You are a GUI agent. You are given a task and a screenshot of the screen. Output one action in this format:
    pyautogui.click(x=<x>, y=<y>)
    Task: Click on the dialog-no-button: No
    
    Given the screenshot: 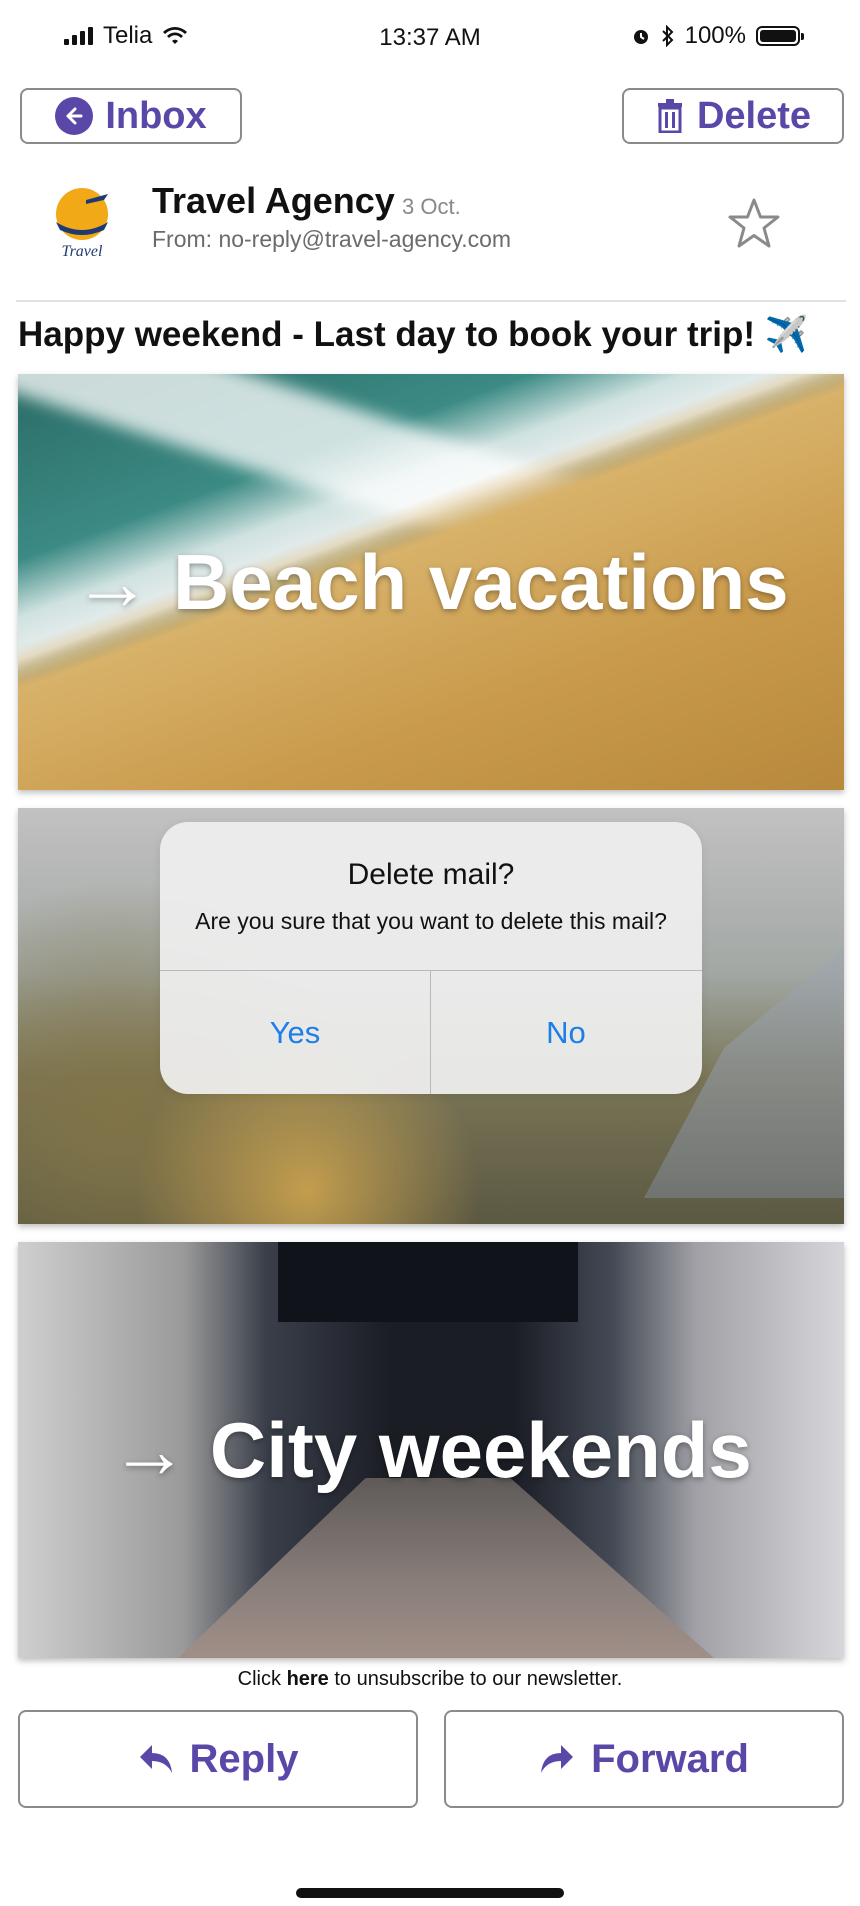 What is the action you would take?
    pyautogui.click(x=566, y=1032)
    